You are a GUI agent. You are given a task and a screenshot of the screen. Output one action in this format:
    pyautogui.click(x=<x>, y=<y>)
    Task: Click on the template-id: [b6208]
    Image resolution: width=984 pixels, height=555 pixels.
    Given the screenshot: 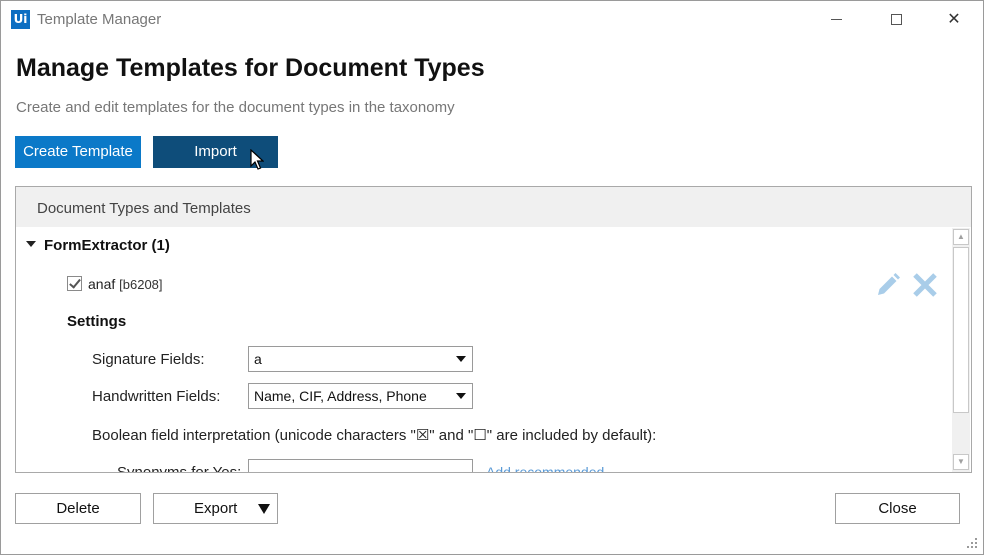 What is the action you would take?
    pyautogui.click(x=141, y=284)
    